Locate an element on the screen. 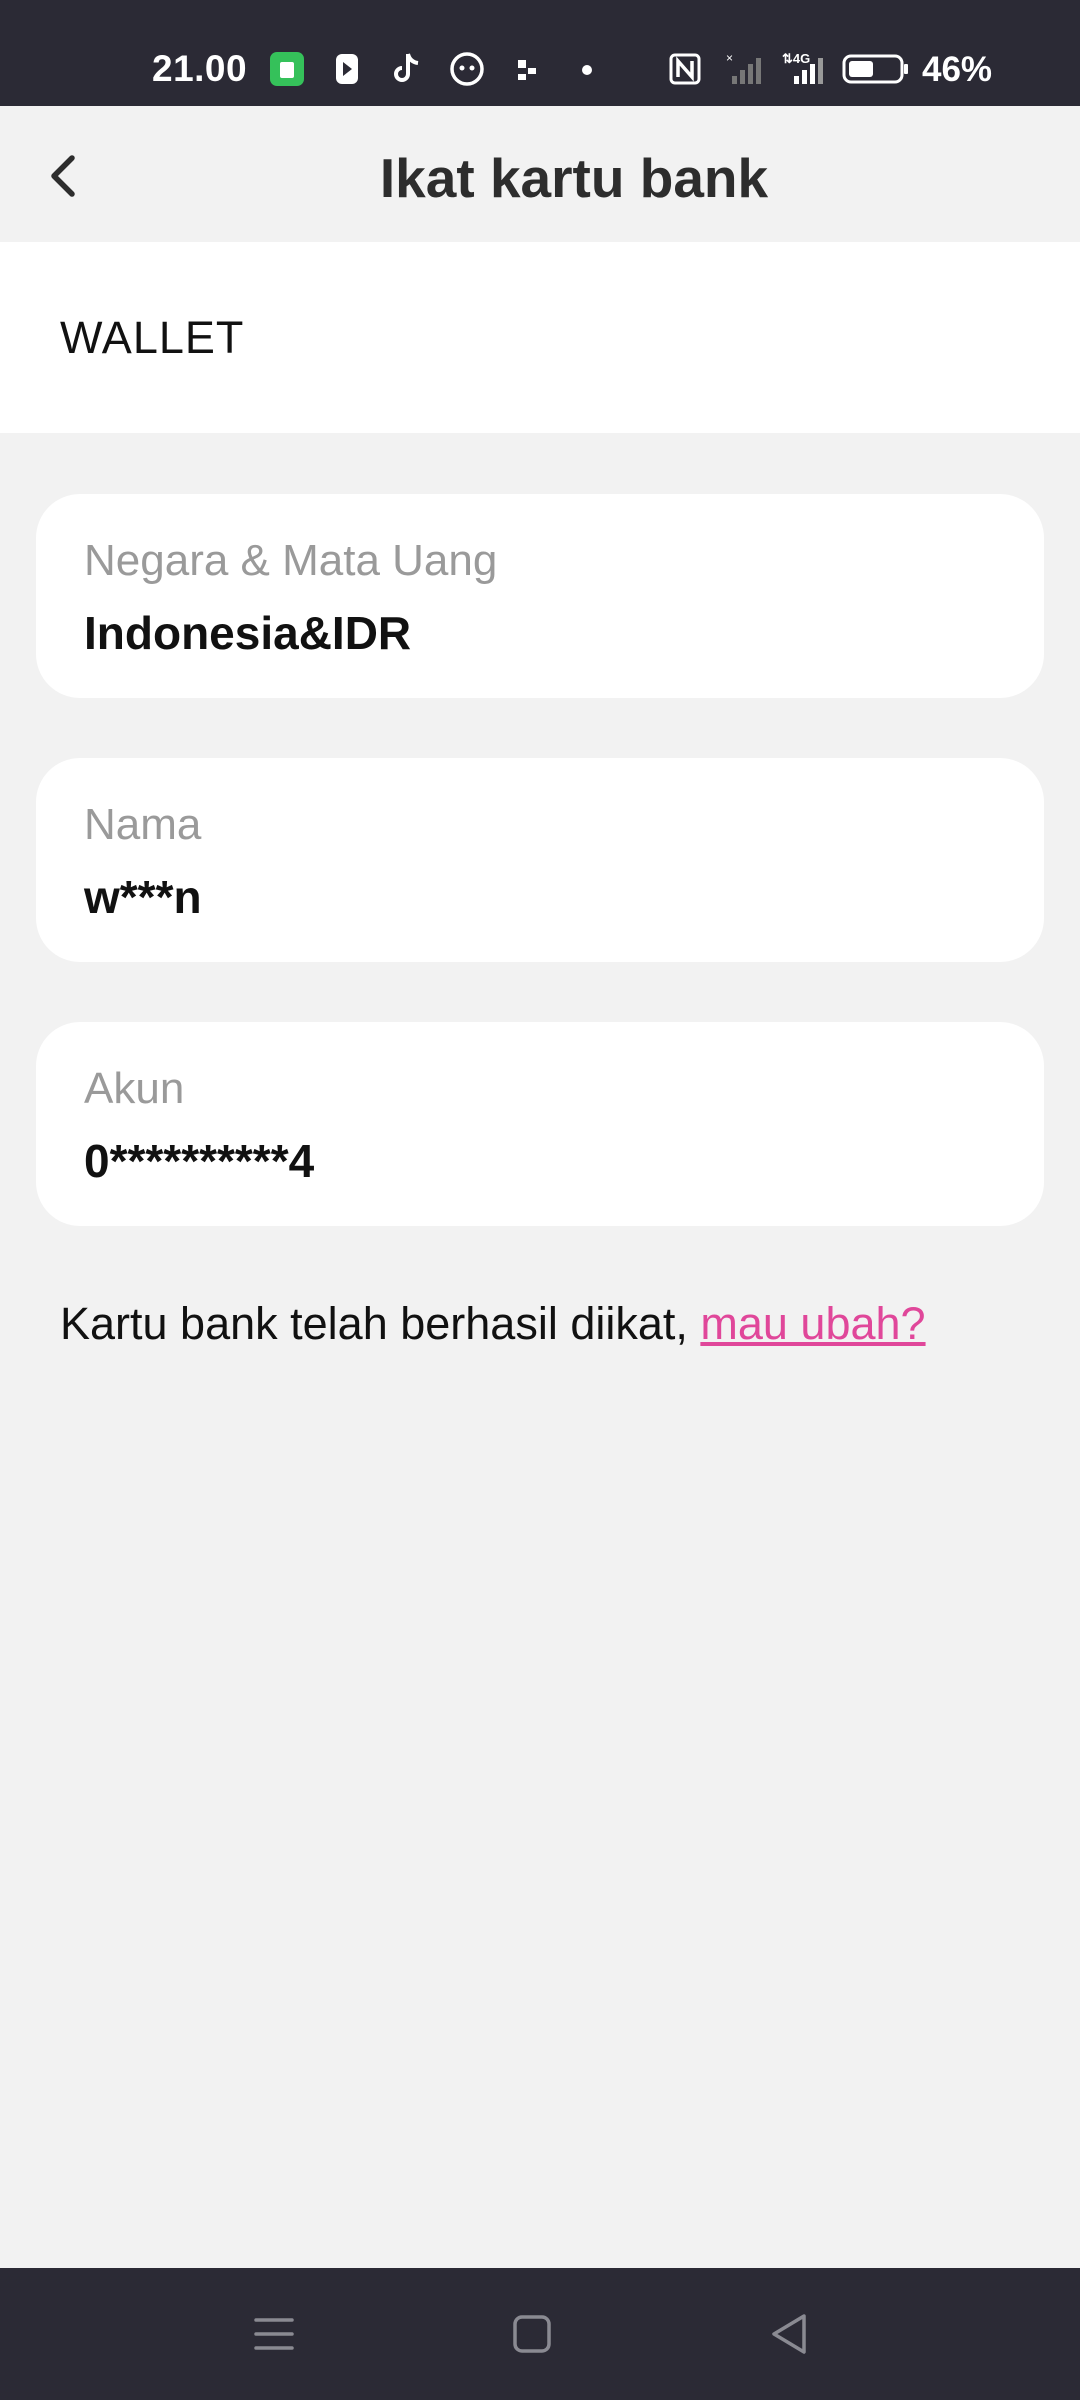 This screenshot has height=2400, width=1080. account-card: Akun 0**********4 is located at coordinates (540, 1124).